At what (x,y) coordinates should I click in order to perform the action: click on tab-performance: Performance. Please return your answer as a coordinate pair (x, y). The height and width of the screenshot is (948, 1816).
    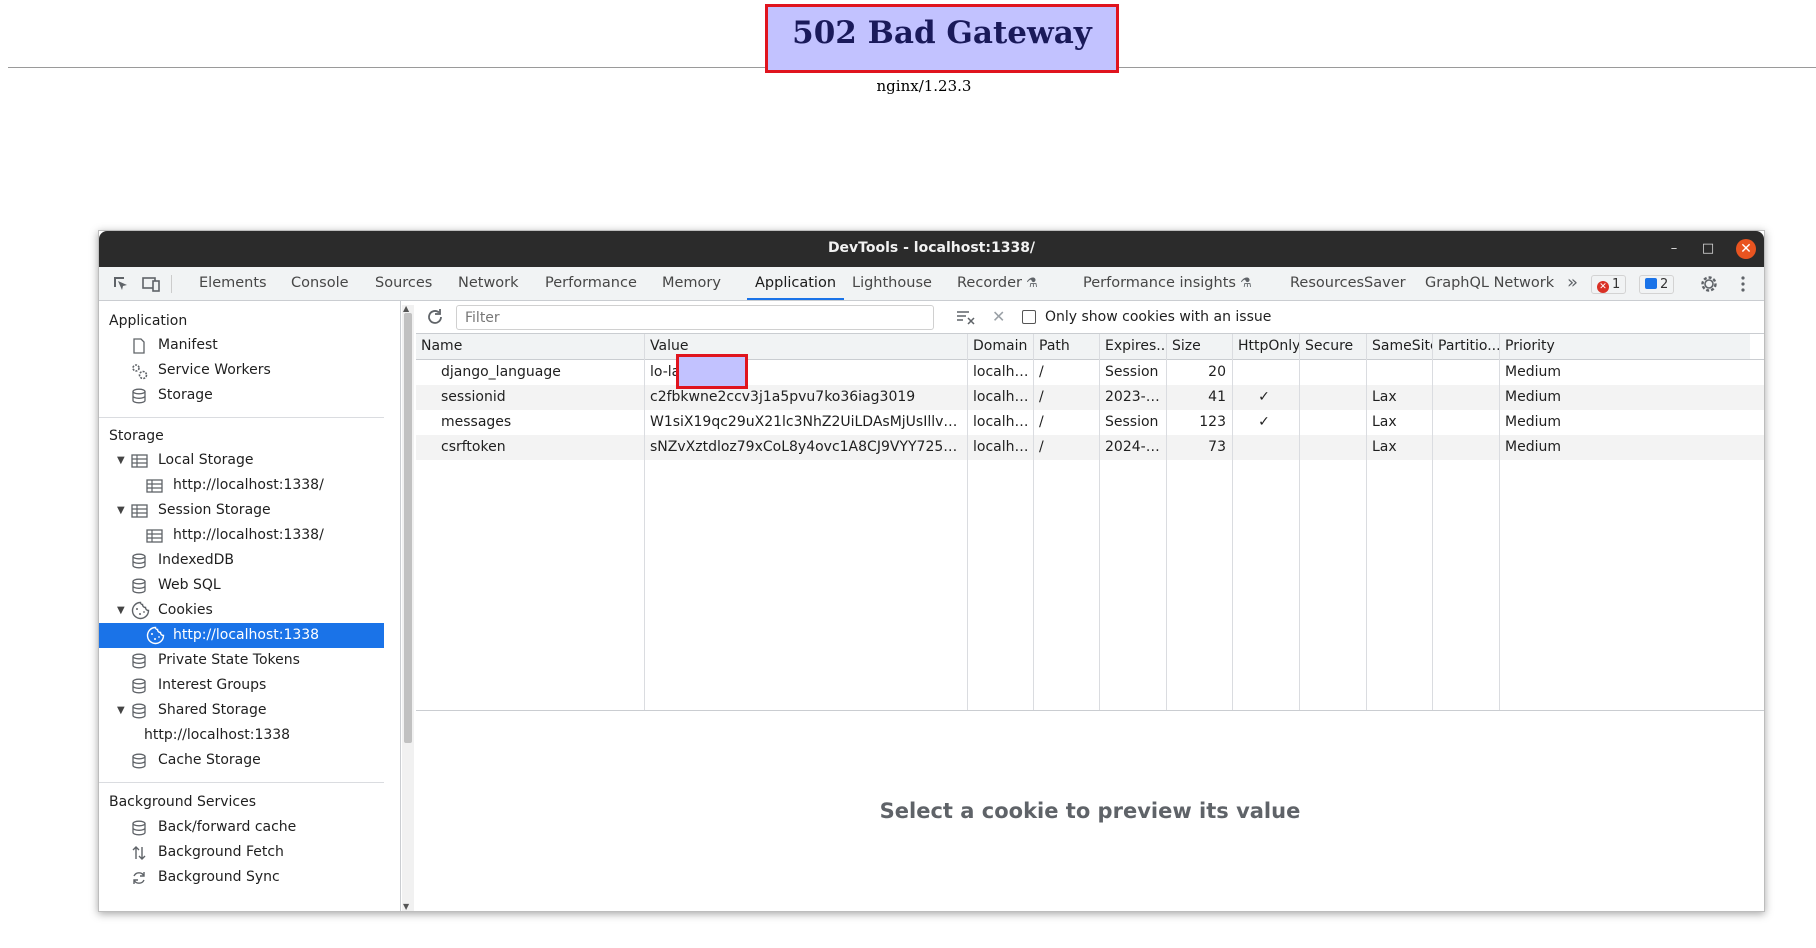
    Looking at the image, I should click on (591, 283).